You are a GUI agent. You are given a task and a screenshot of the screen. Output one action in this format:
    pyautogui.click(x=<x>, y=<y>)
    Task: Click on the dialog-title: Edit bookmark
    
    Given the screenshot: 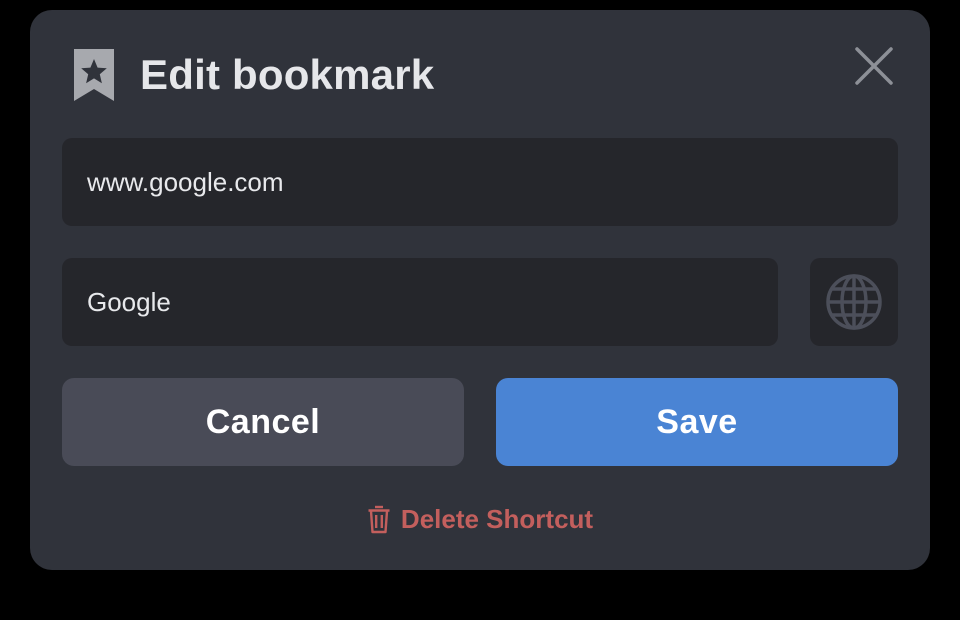 What is the action you would take?
    pyautogui.click(x=287, y=74)
    